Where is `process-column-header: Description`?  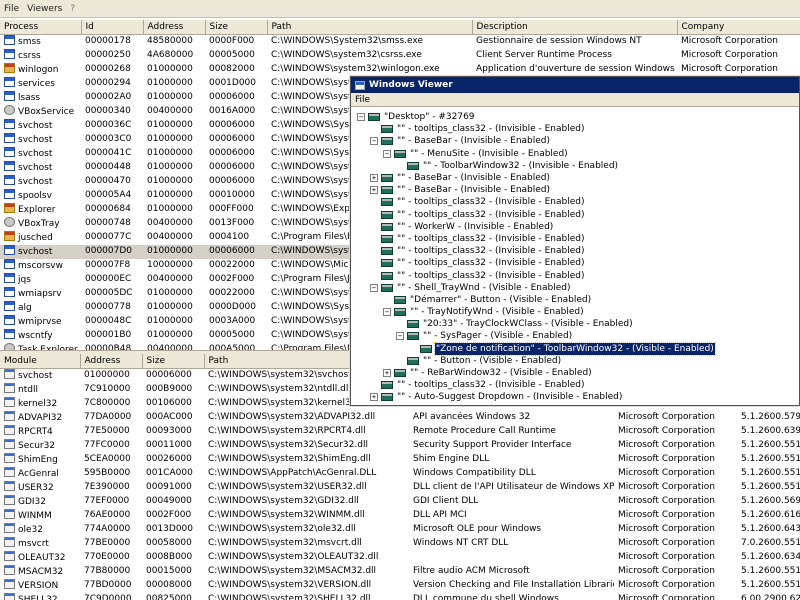
process-column-header: Description is located at coordinates (575, 27).